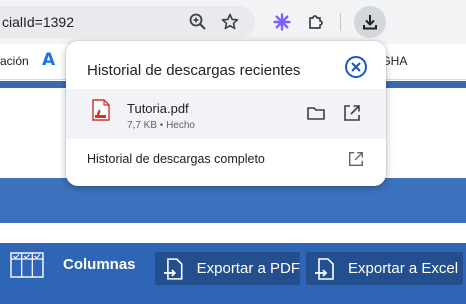 This screenshot has height=304, width=466. I want to click on bookmark-a-logo-icon: A, so click(48, 60).